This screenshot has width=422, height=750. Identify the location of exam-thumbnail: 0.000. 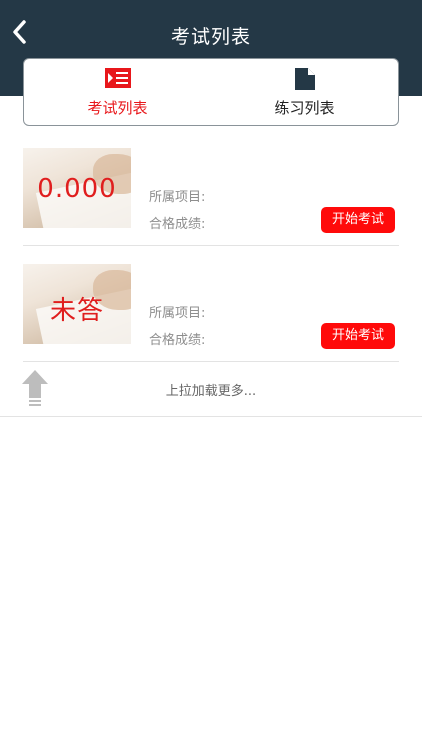
(77, 188).